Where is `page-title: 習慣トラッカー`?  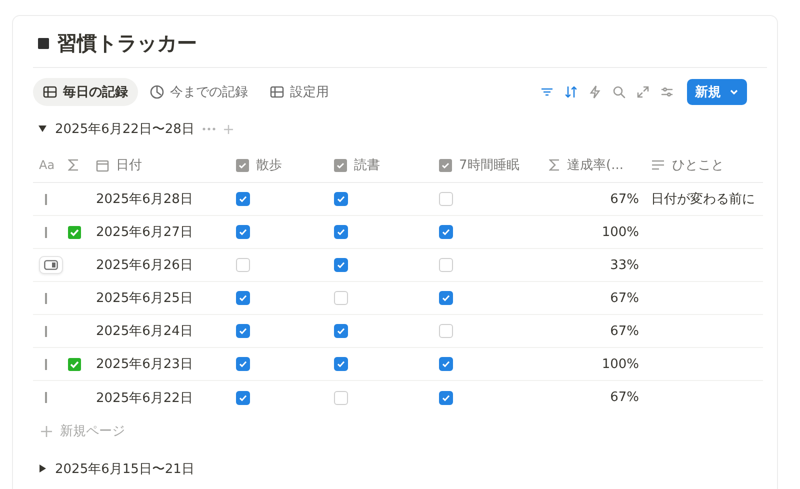
page-title: 習慣トラッカー is located at coordinates (127, 43).